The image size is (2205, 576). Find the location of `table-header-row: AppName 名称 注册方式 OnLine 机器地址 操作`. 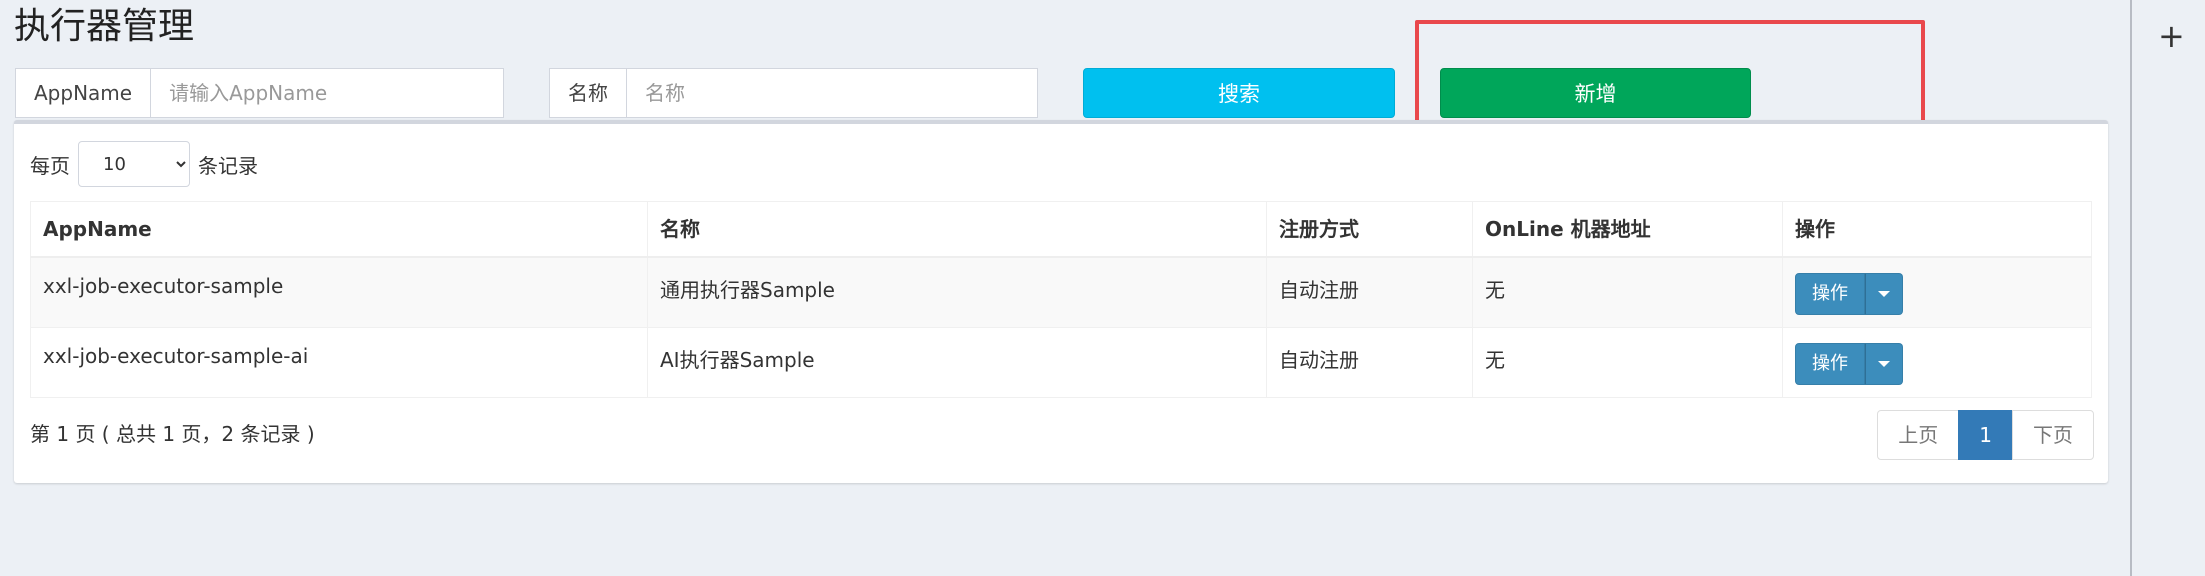

table-header-row: AppName 名称 注册方式 OnLine 机器地址 操作 is located at coordinates (1061, 229).